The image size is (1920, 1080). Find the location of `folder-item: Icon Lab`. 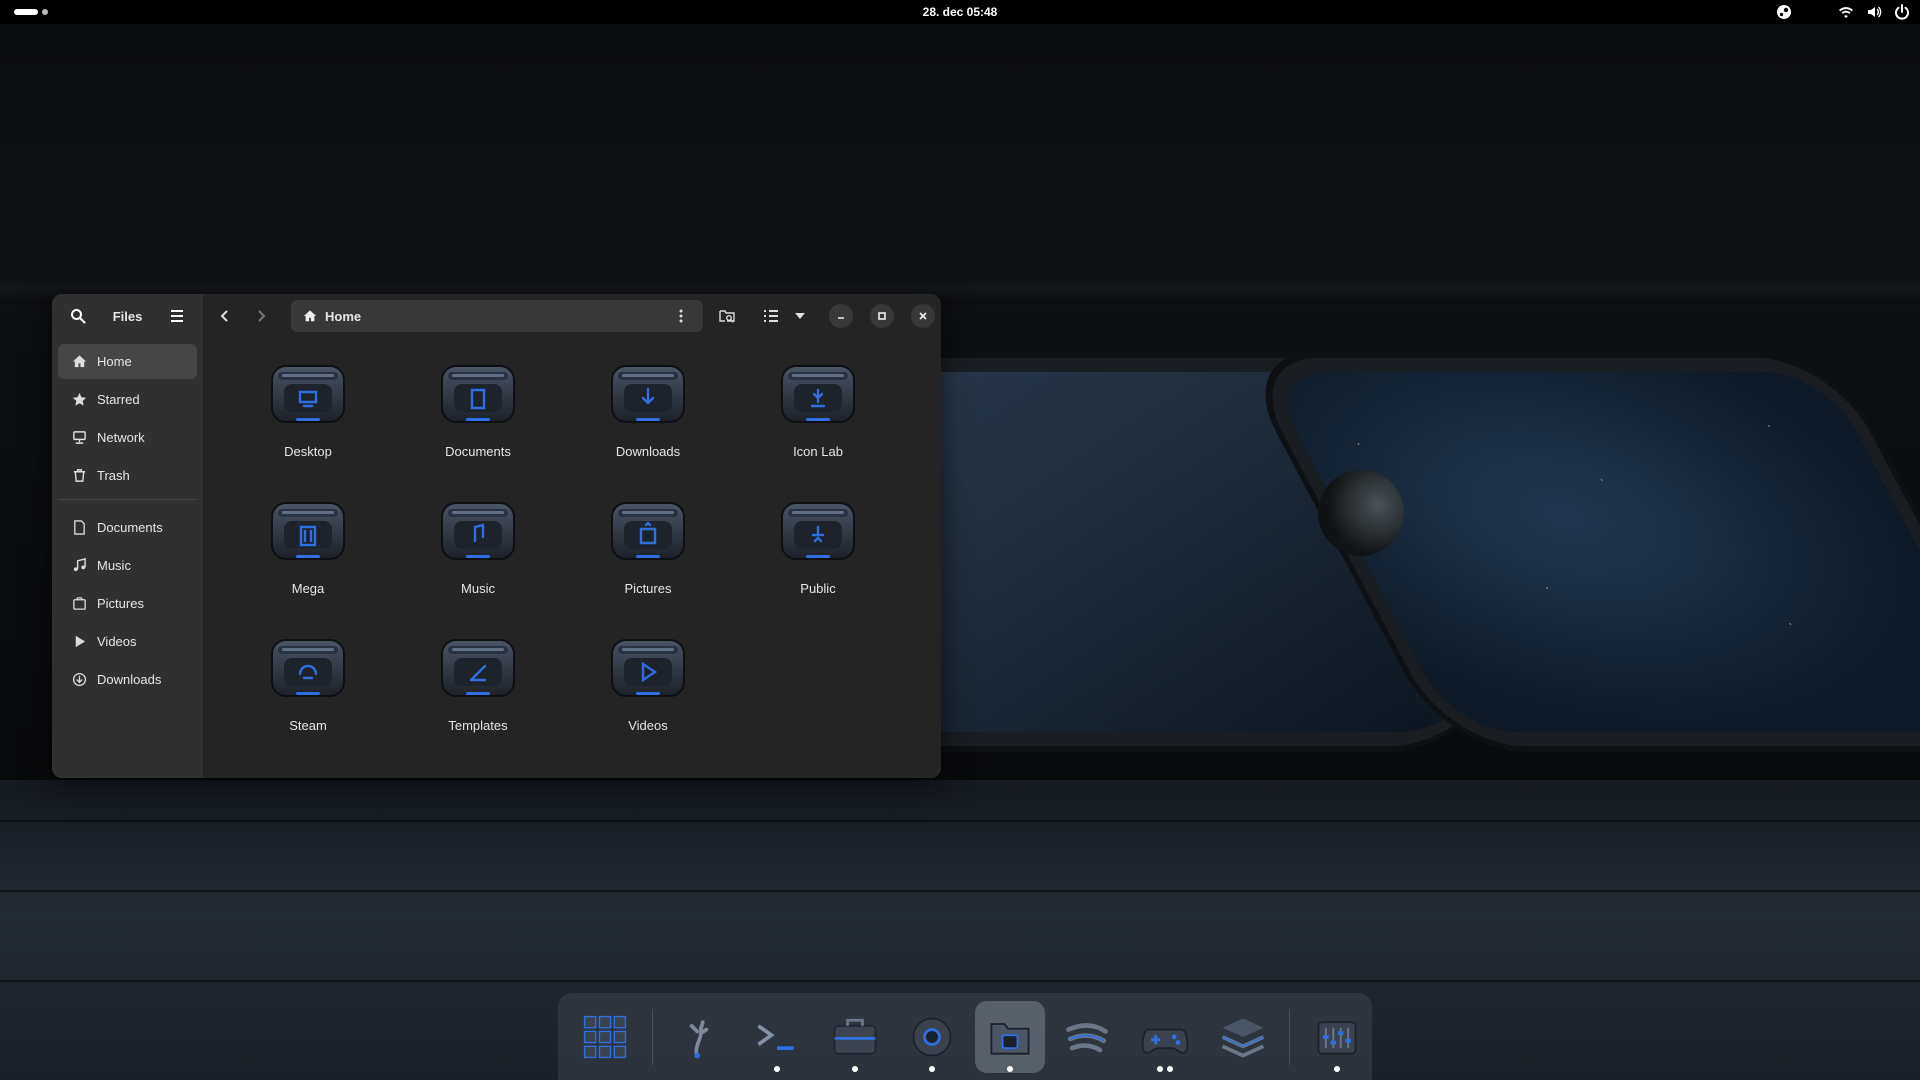

folder-item: Icon Lab is located at coordinates (818, 418).